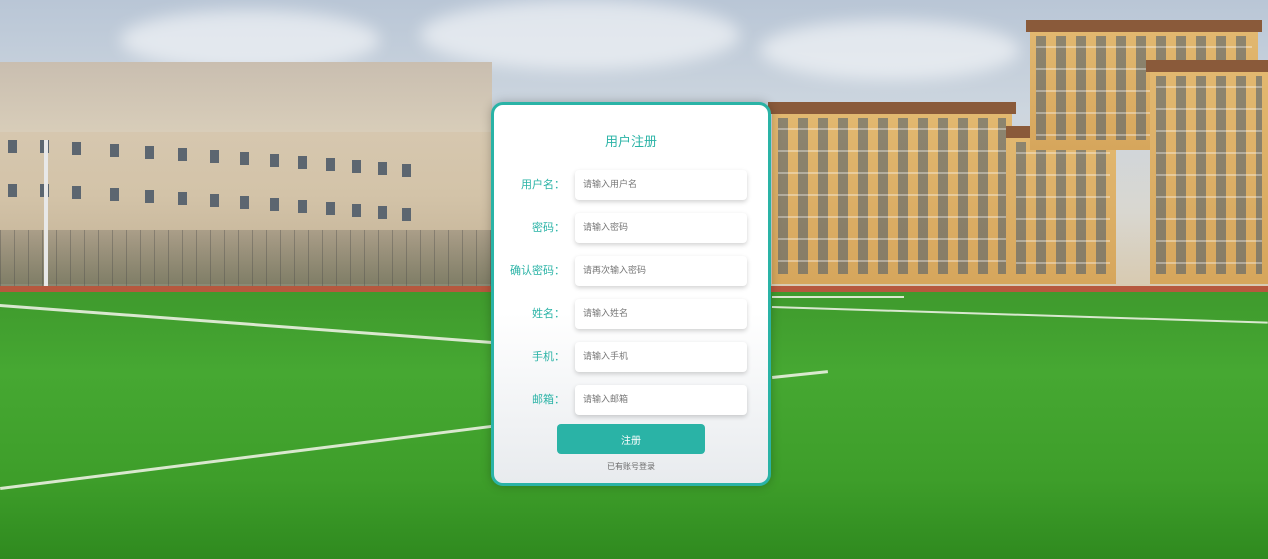 The height and width of the screenshot is (559, 1268). I want to click on email-input, so click(661, 400).